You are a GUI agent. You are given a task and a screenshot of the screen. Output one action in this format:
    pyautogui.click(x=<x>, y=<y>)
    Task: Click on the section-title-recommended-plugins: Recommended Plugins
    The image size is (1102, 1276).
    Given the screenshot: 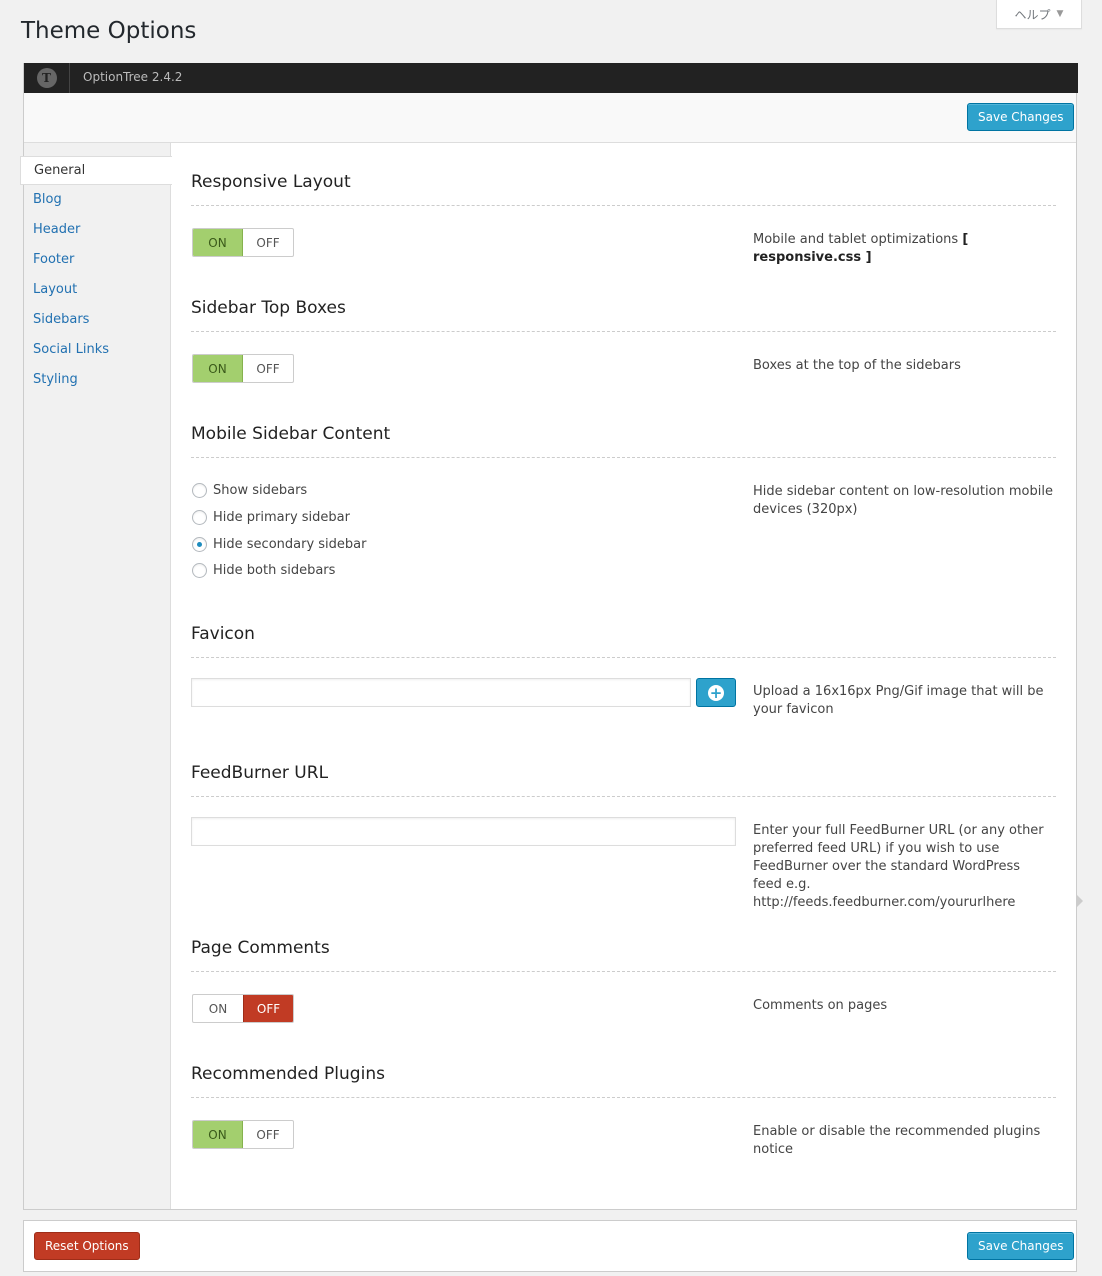 What is the action you would take?
    pyautogui.click(x=288, y=1074)
    